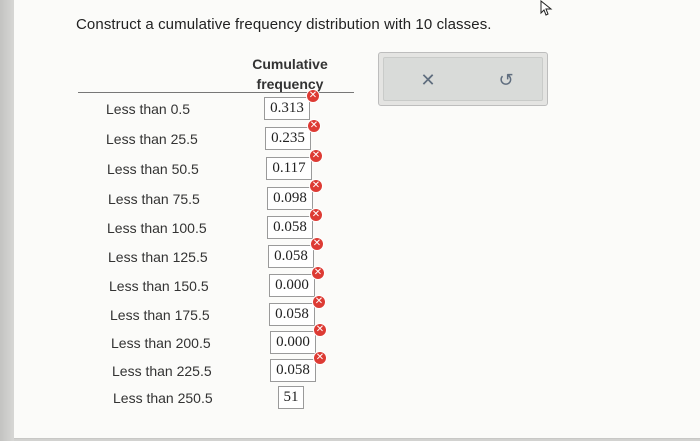  What do you see at coordinates (148, 109) in the screenshot?
I see `row-label: Less than 0.5` at bounding box center [148, 109].